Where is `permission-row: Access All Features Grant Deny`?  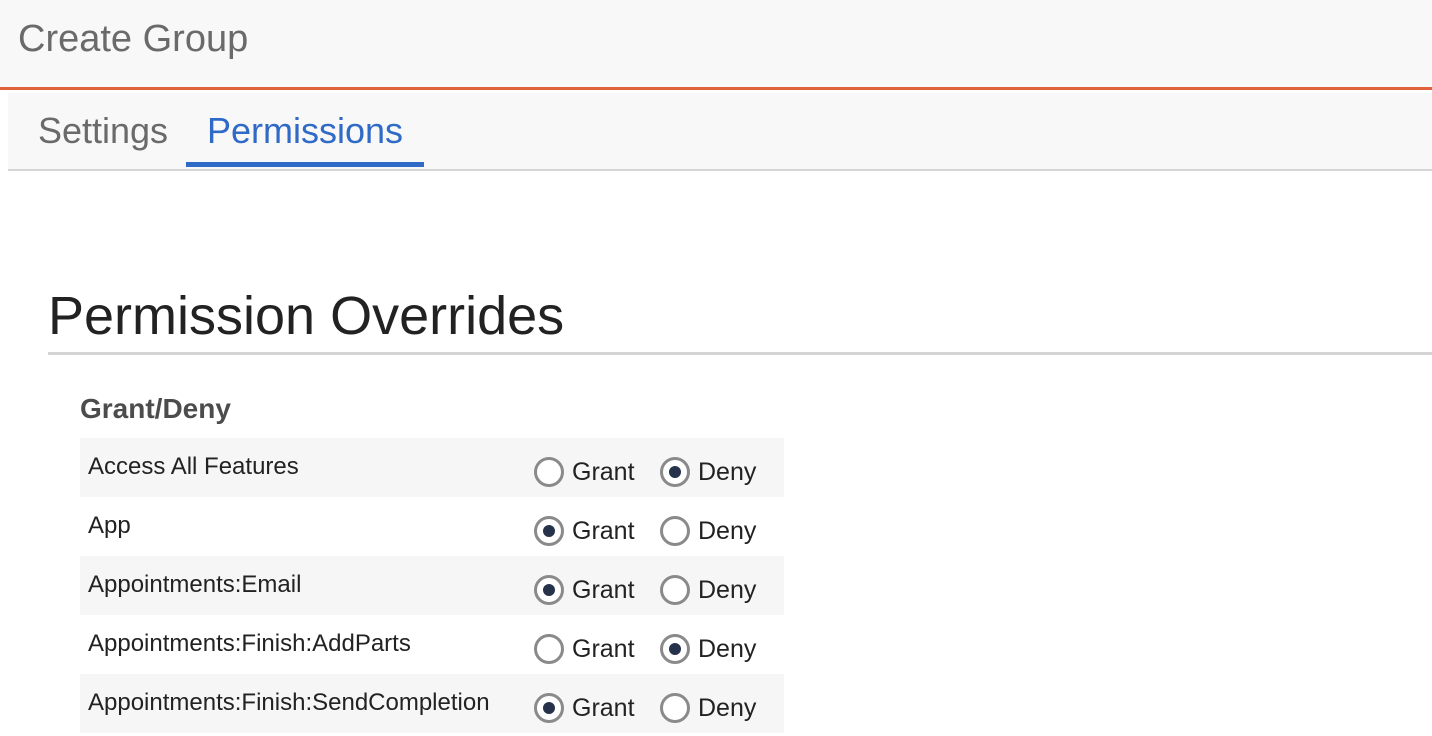 permission-row: Access All Features Grant Deny is located at coordinates (432, 467).